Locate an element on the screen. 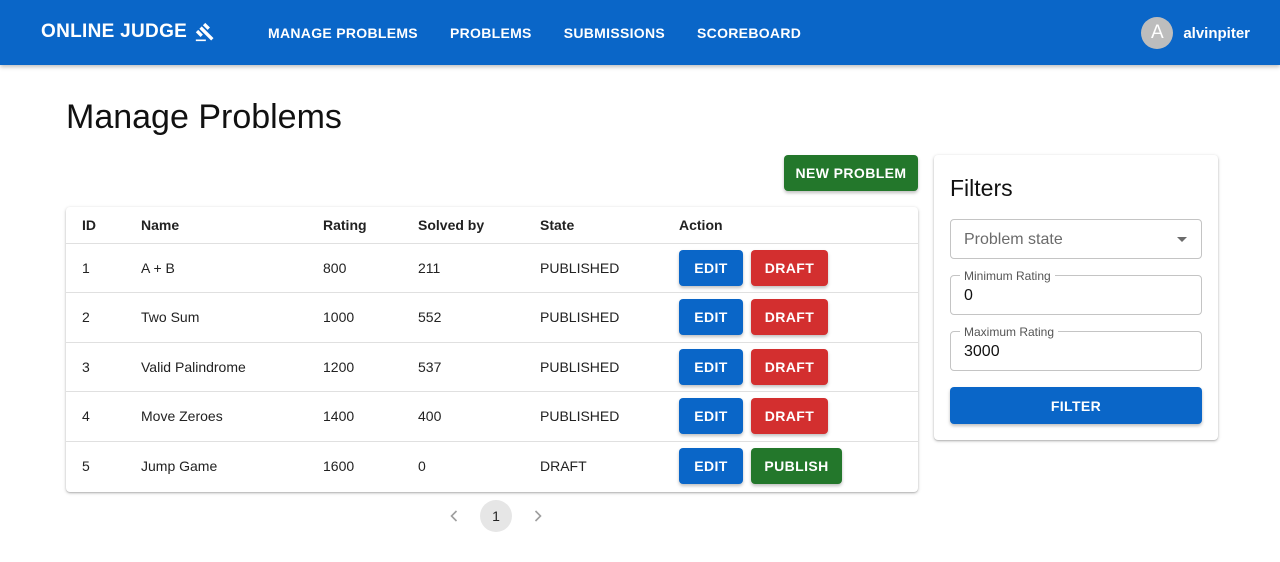 The image size is (1280, 562). user-menu: A alvinpiter is located at coordinates (1195, 33).